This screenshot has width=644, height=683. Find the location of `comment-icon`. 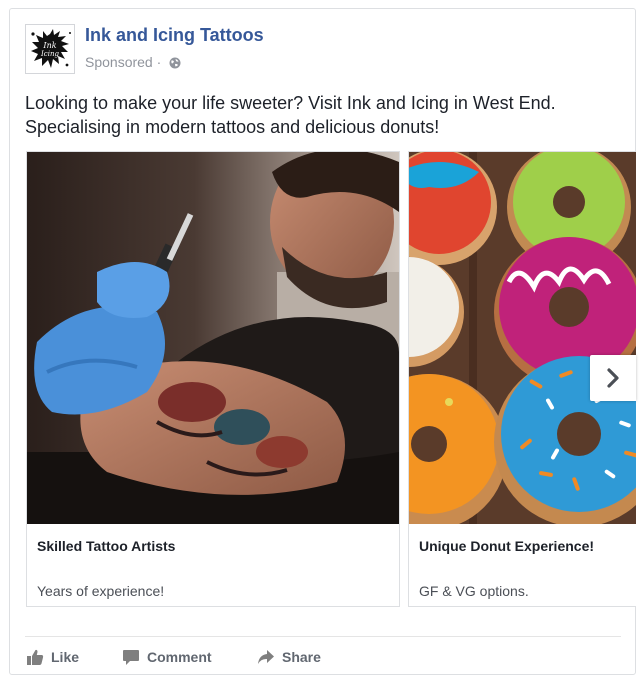

comment-icon is located at coordinates (131, 657).